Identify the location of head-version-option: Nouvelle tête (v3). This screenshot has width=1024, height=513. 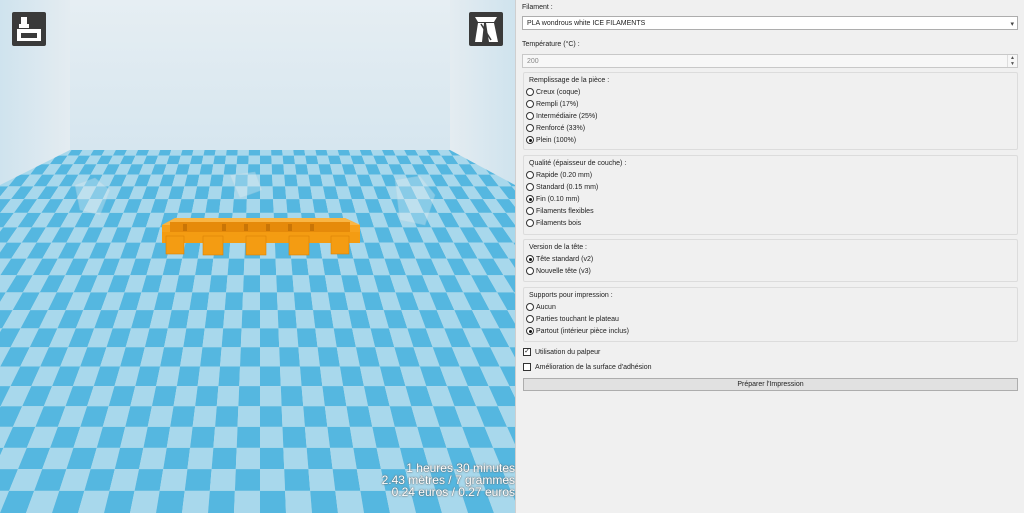
(558, 271).